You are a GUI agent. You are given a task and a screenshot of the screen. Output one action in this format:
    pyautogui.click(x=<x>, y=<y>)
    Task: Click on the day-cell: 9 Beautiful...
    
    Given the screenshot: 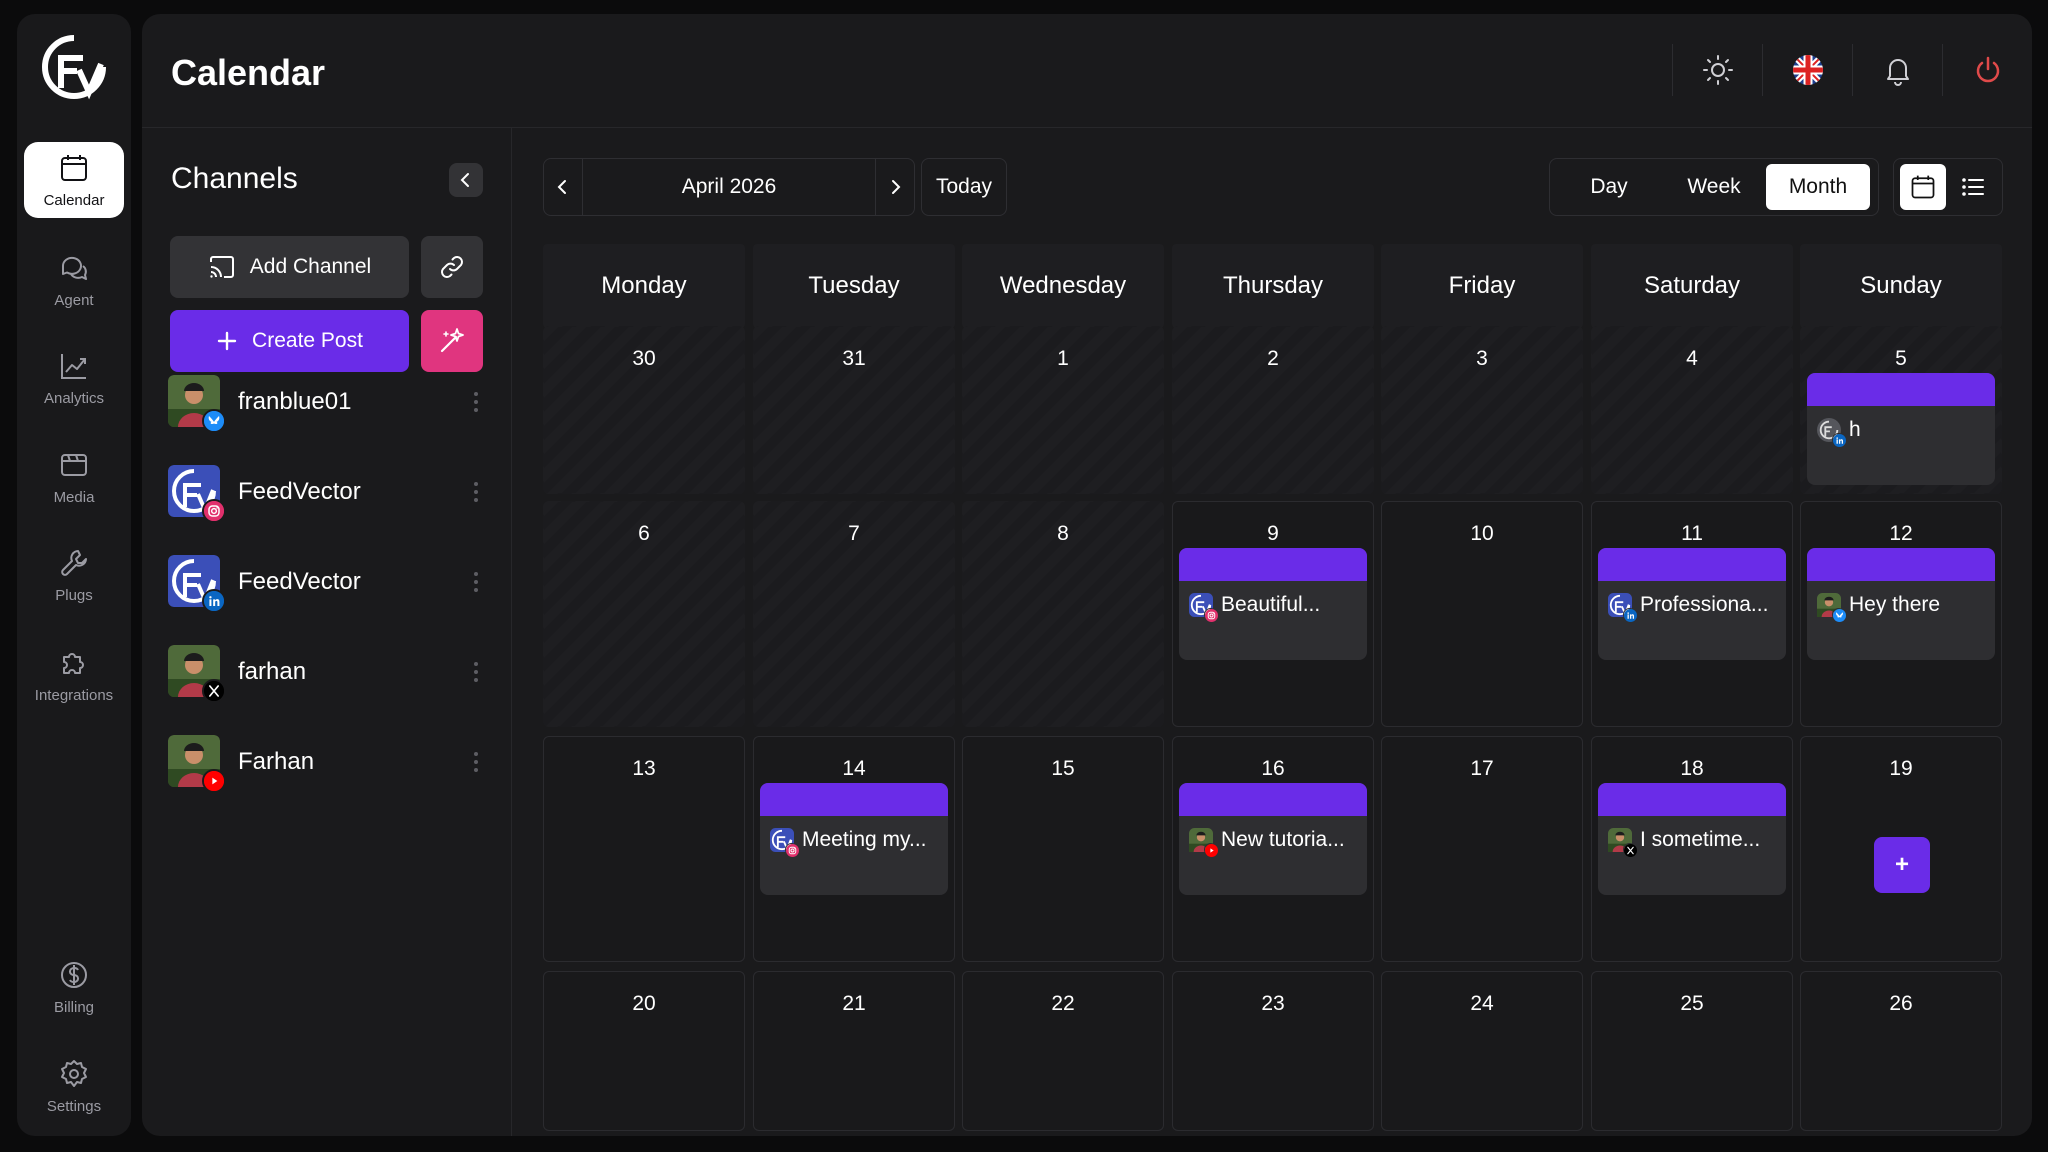 What is the action you would take?
    pyautogui.click(x=1273, y=614)
    